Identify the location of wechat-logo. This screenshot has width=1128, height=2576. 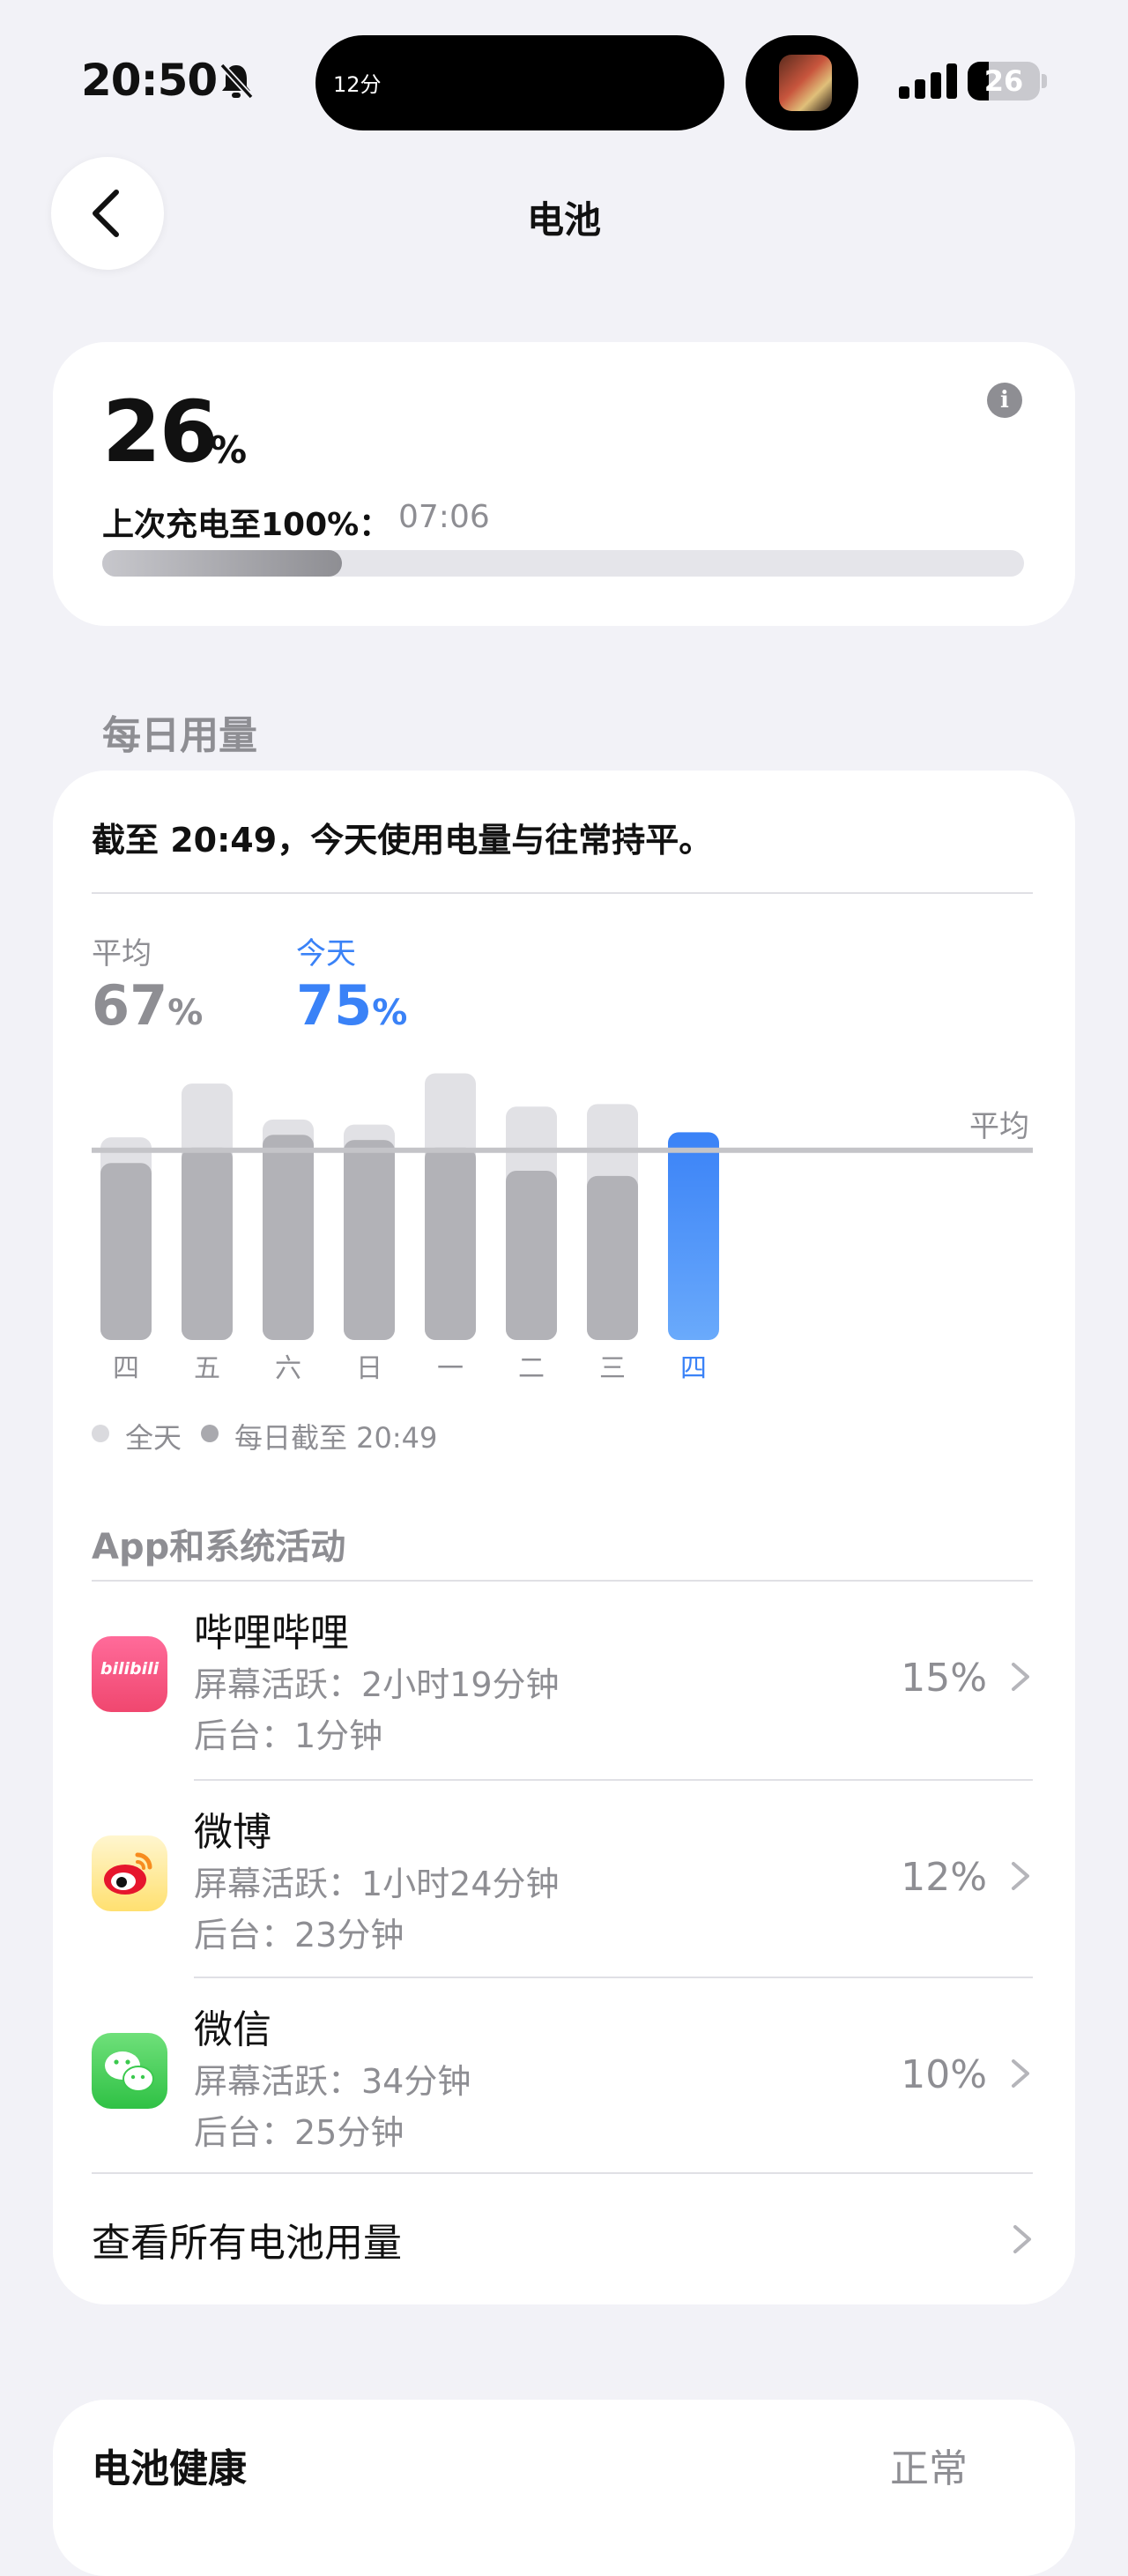
(129, 2071).